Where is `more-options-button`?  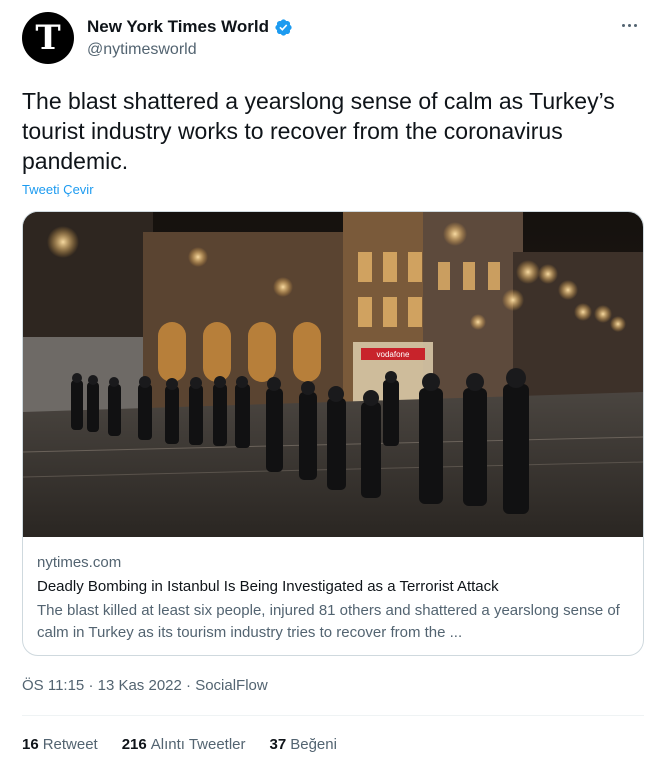
more-options-button is located at coordinates (629, 25).